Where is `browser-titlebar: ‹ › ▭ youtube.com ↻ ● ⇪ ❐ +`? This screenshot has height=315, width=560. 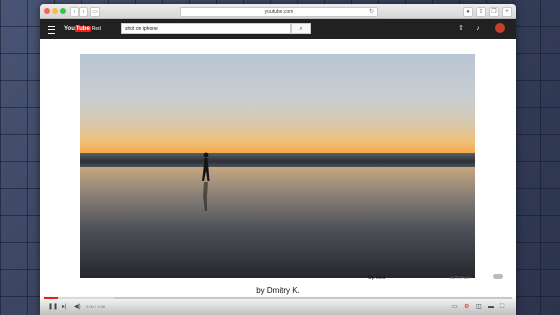
browser-titlebar: ‹ › ▭ youtube.com ↻ ● ⇪ ❐ + is located at coordinates (278, 11).